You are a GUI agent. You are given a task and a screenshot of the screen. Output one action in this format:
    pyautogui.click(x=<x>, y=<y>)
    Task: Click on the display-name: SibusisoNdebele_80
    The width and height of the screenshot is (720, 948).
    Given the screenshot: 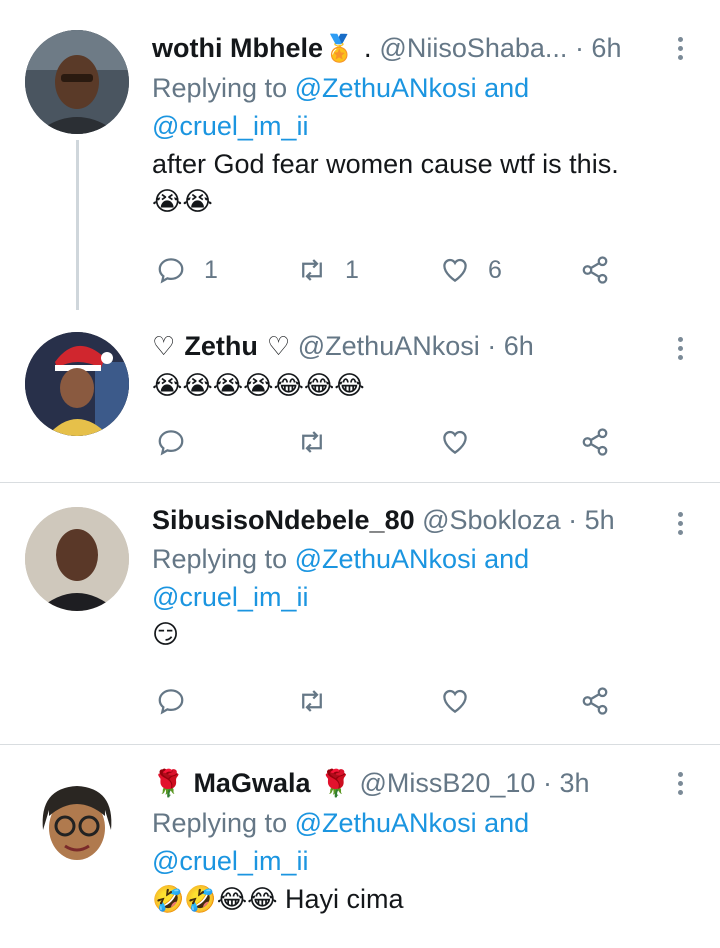 What is the action you would take?
    pyautogui.click(x=283, y=520)
    